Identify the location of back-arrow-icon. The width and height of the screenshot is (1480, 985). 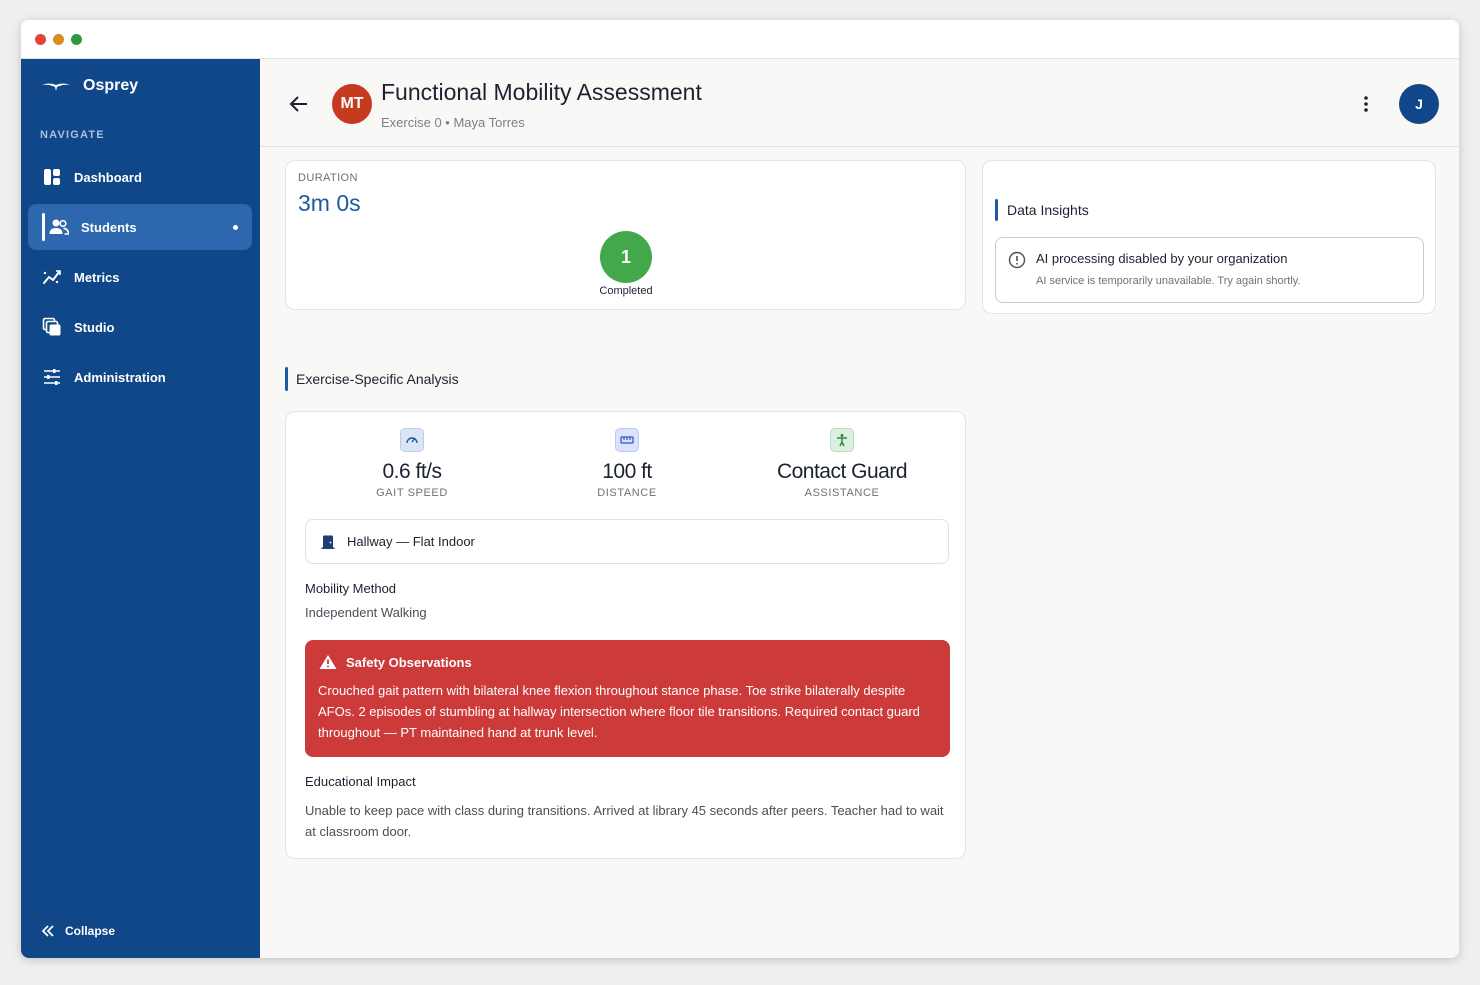
(299, 104).